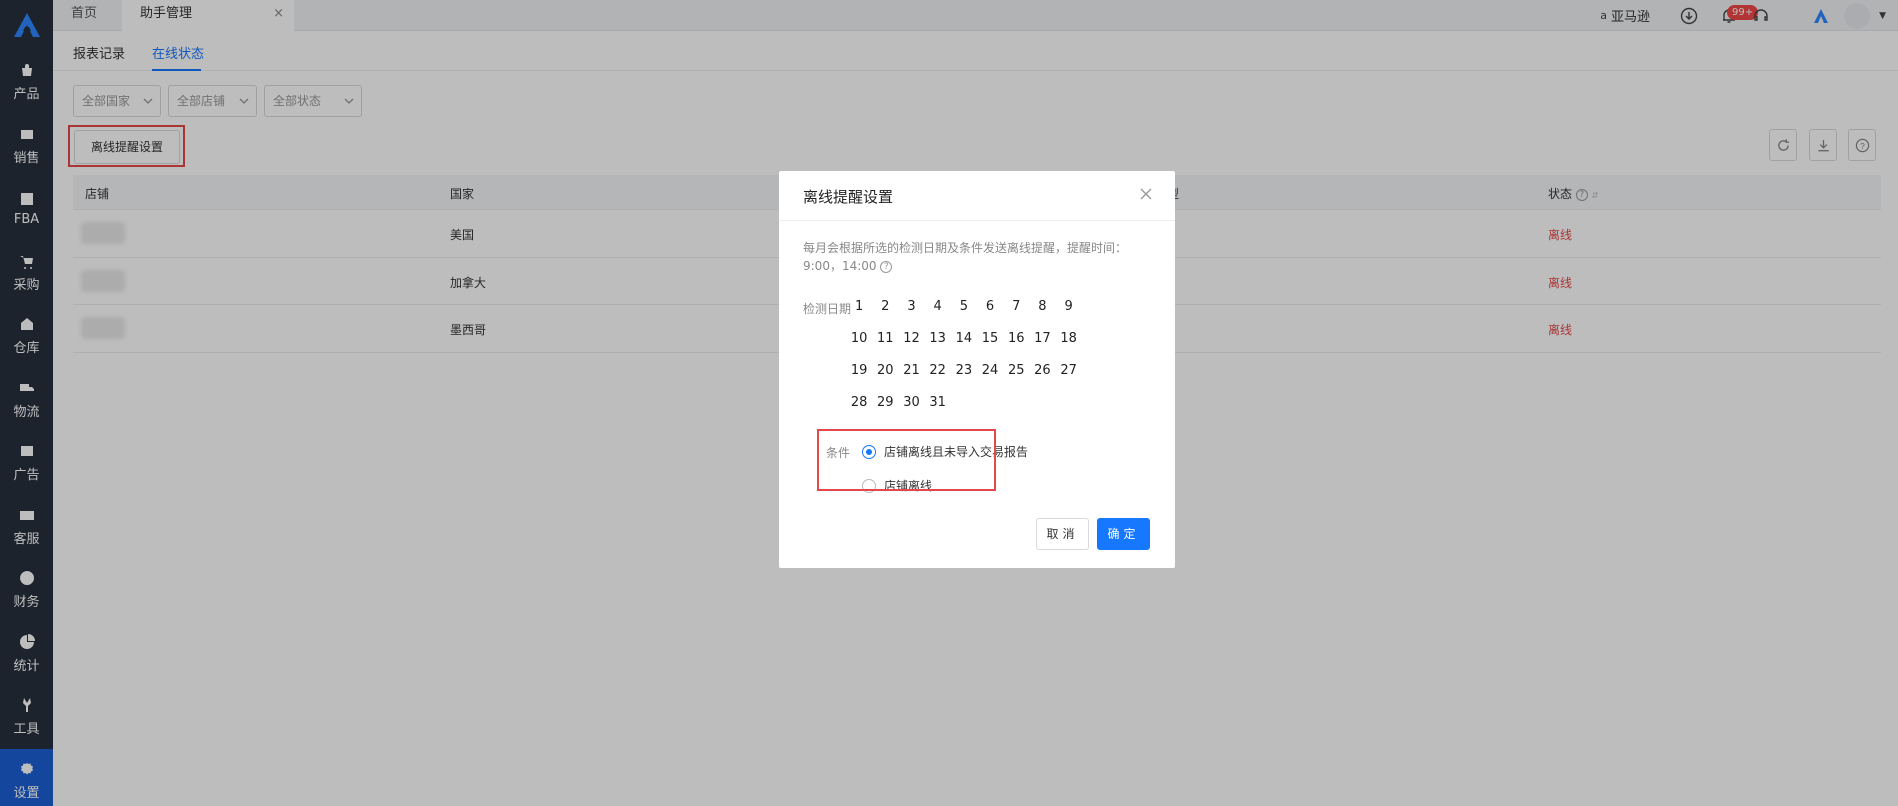 The width and height of the screenshot is (1898, 806). Describe the element at coordinates (859, 307) in the screenshot. I see `date-option: 1` at that location.